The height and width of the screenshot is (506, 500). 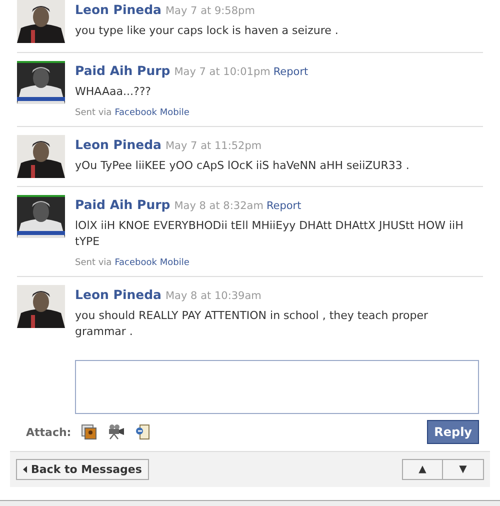 I want to click on video-camera-icon, so click(x=116, y=432).